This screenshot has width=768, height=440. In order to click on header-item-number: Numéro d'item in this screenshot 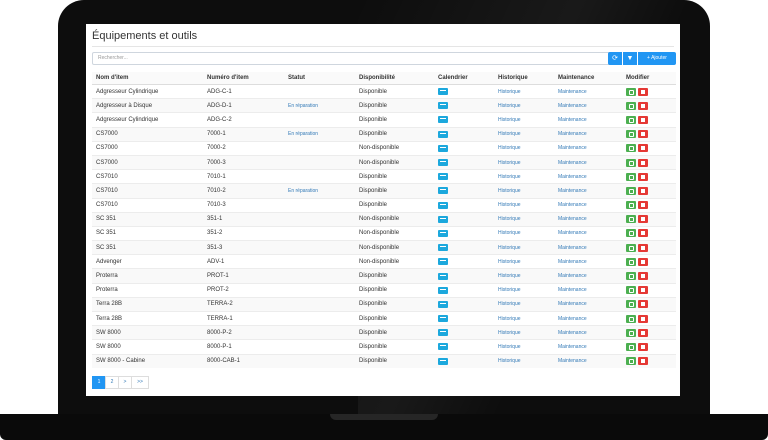, I will do `click(243, 78)`.